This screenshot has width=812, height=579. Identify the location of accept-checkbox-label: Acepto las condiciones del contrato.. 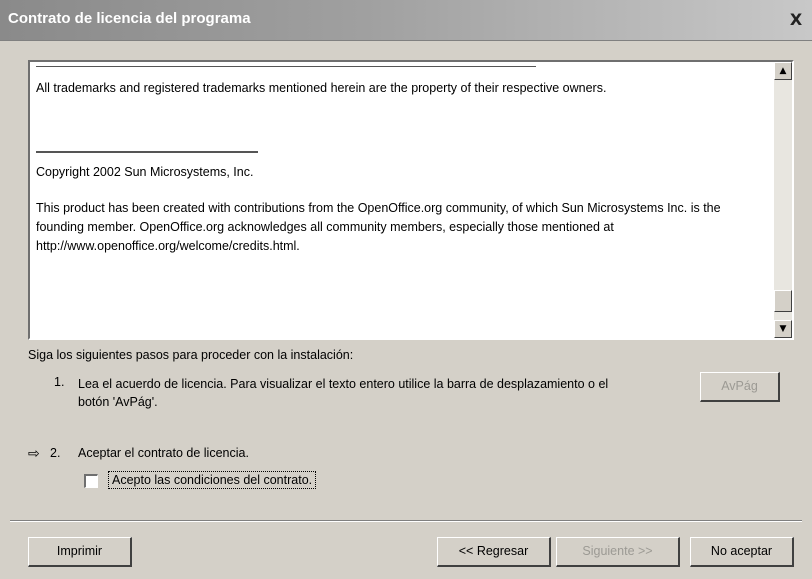
(212, 480).